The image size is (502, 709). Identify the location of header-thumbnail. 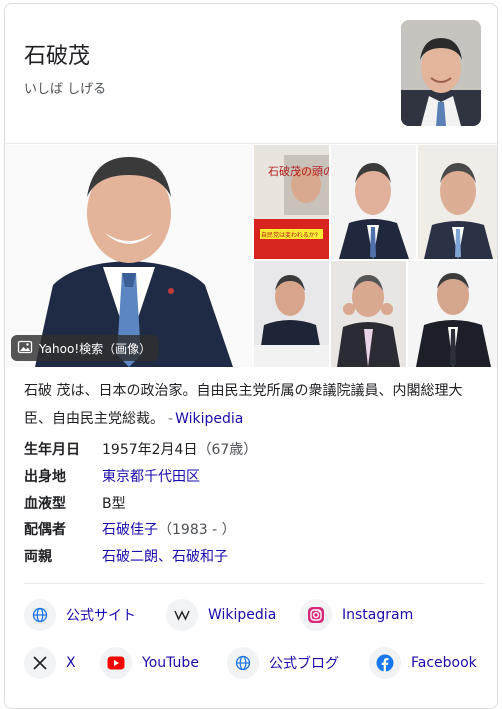
(441, 73).